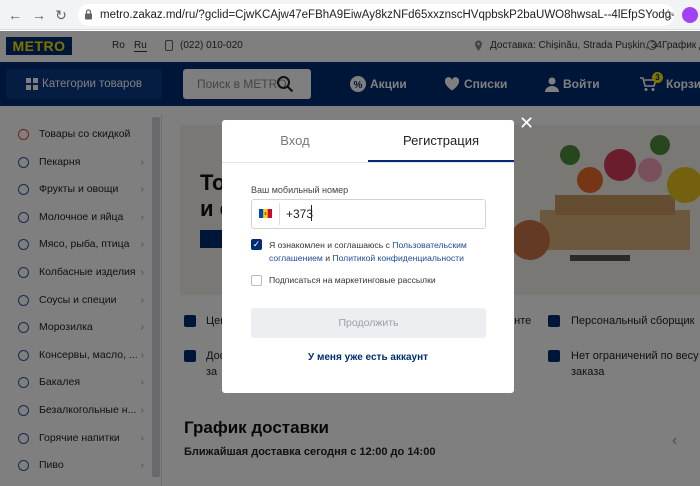 This screenshot has width=700, height=486. Describe the element at coordinates (526, 123) in the screenshot. I see `close-icon: ✕` at that location.